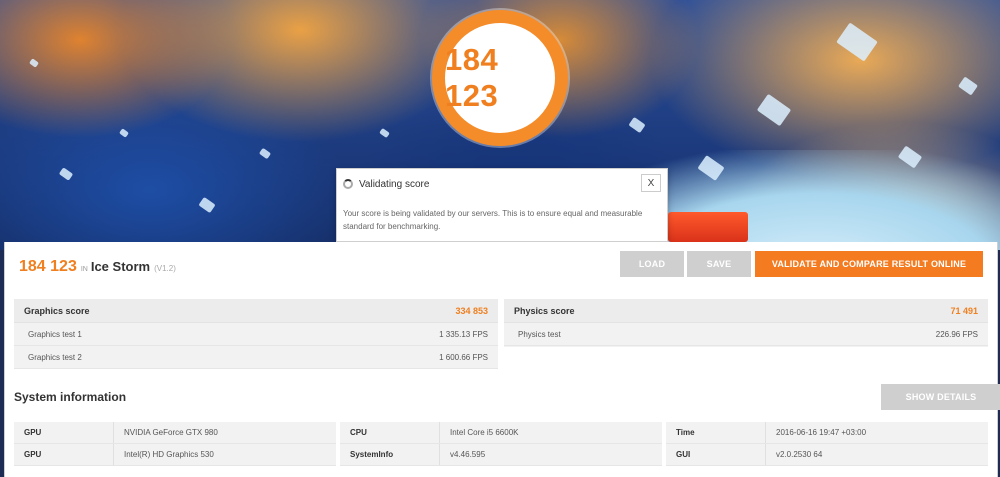 This screenshot has width=1000, height=477. Describe the element at coordinates (468, 454) in the screenshot. I see `info-value: v4.46.595` at that location.